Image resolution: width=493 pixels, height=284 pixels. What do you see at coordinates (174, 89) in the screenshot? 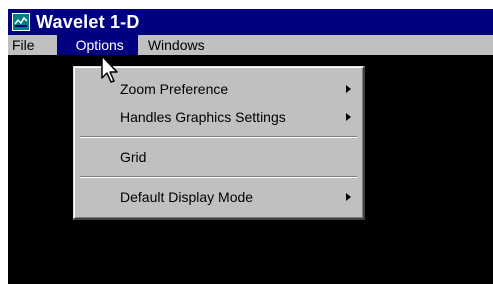
I see `menu-item-label: Zoom Preference` at bounding box center [174, 89].